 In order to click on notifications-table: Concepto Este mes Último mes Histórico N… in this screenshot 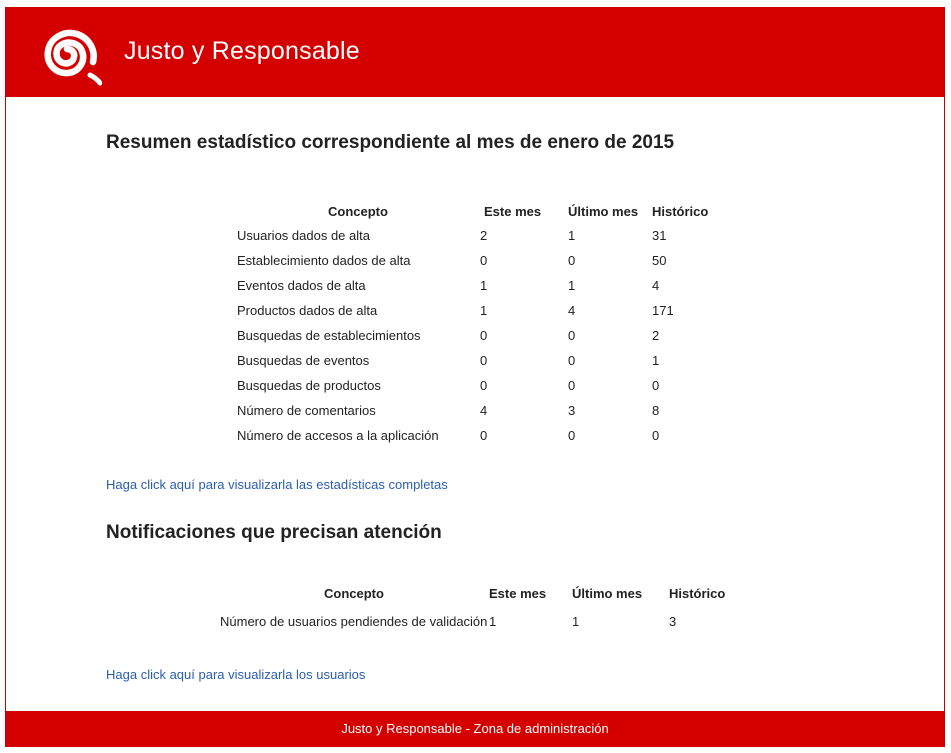, I will do `click(479, 610)`.